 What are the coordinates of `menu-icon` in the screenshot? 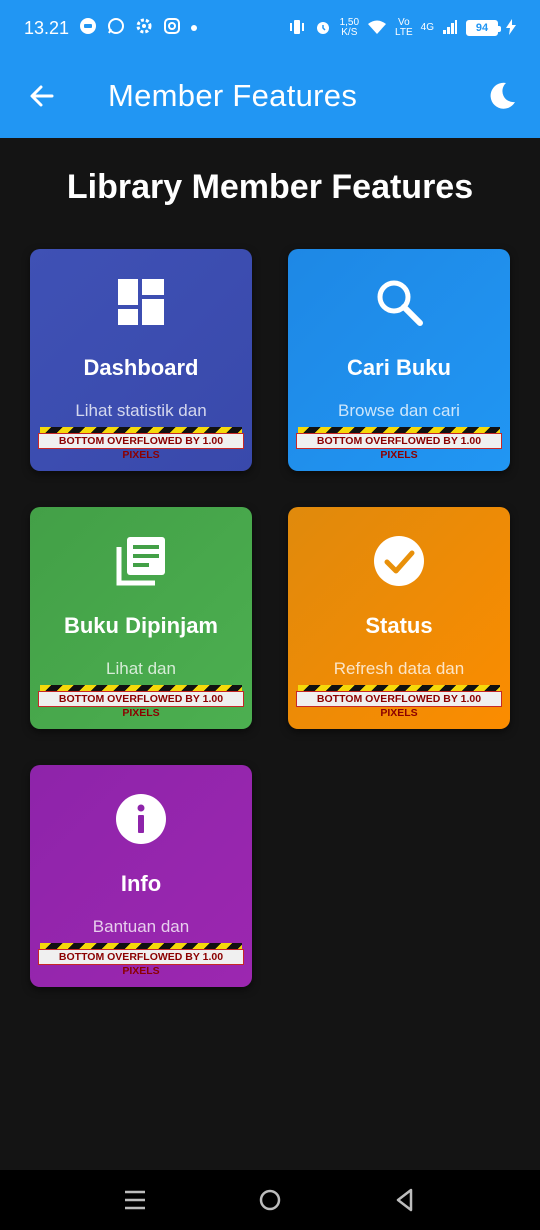 It's located at (135, 1200).